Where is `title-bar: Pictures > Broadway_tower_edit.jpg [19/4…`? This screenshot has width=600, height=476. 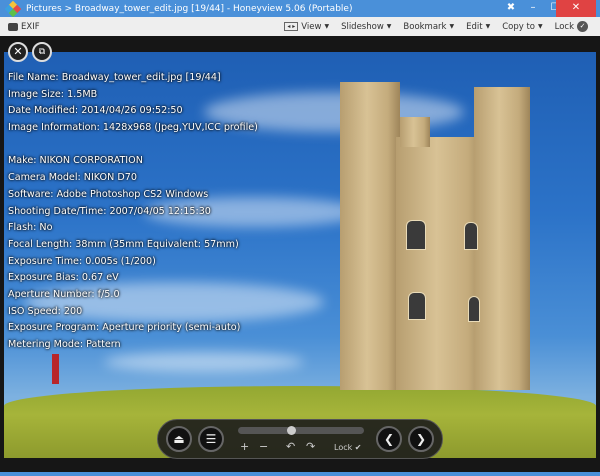 title-bar: Pictures > Broadway_tower_edit.jpg [19/4… is located at coordinates (300, 8).